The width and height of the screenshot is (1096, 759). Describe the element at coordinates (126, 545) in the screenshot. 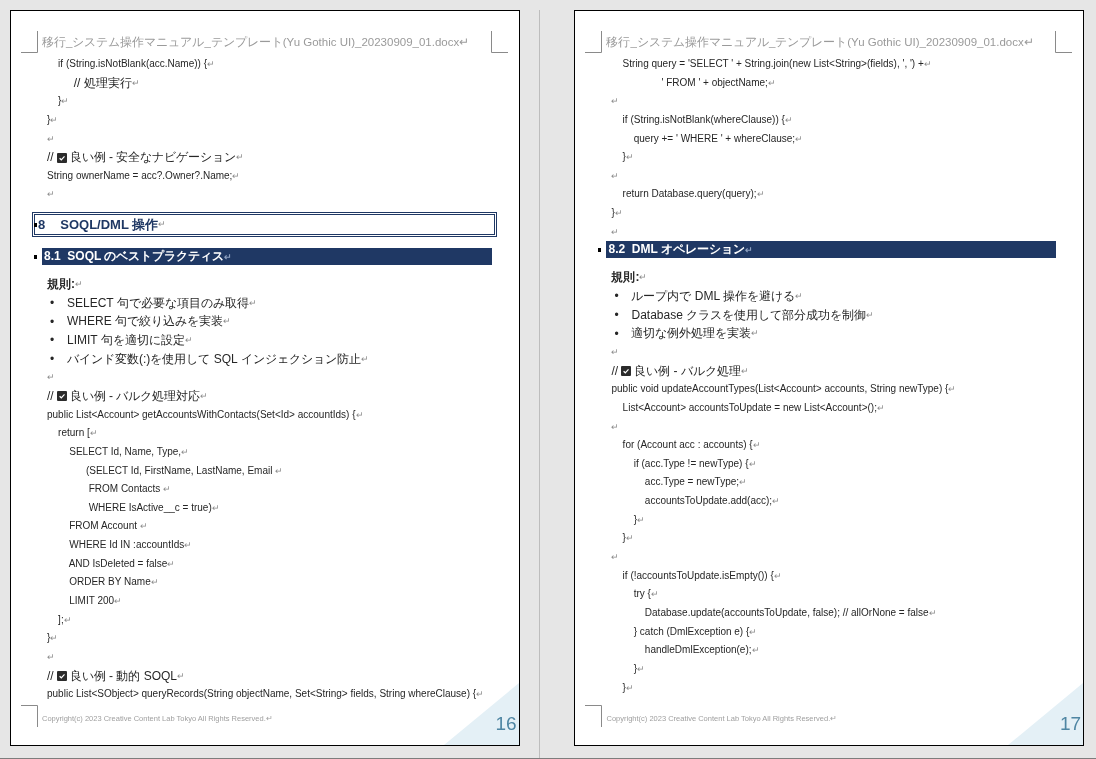

I see `code-line: WHERE Id IN :accountIds` at that location.